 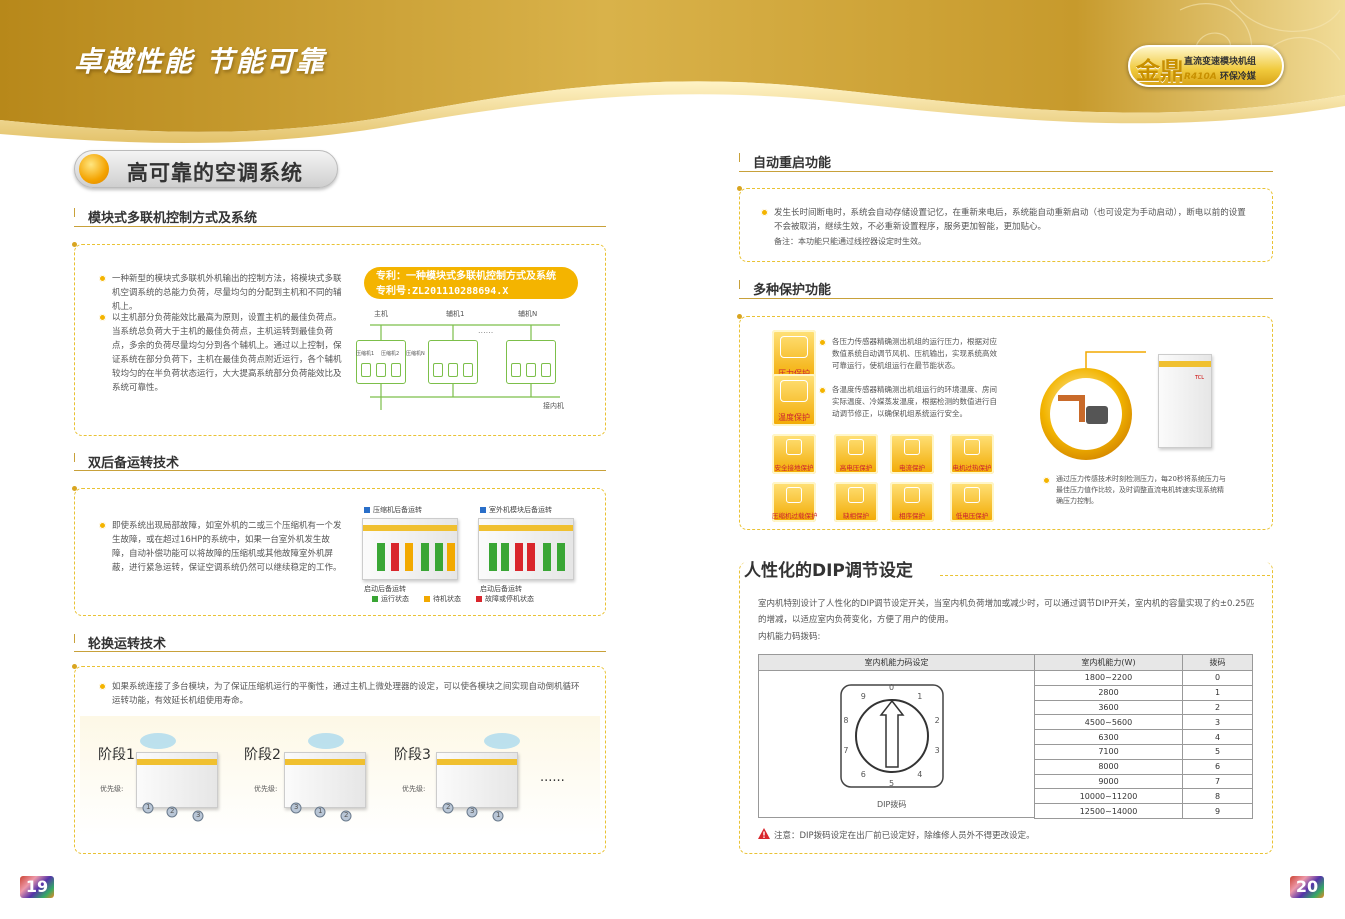 What do you see at coordinates (1217, 811) in the screenshot?
I see `code-cell: 9` at bounding box center [1217, 811].